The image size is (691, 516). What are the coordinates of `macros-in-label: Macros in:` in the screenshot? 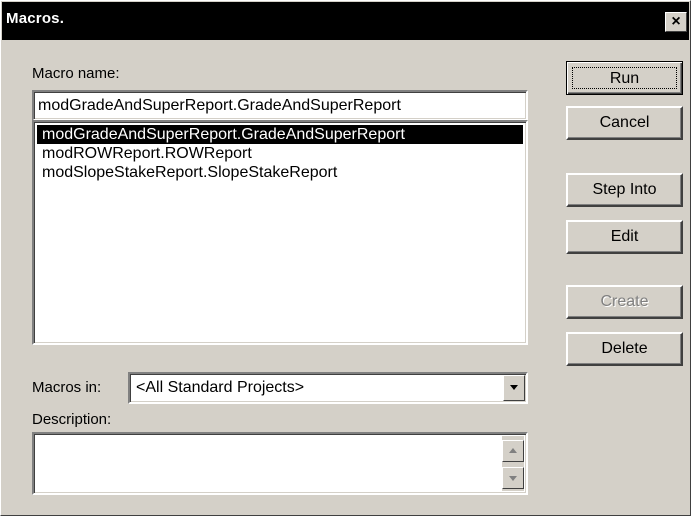 It's located at (67, 387).